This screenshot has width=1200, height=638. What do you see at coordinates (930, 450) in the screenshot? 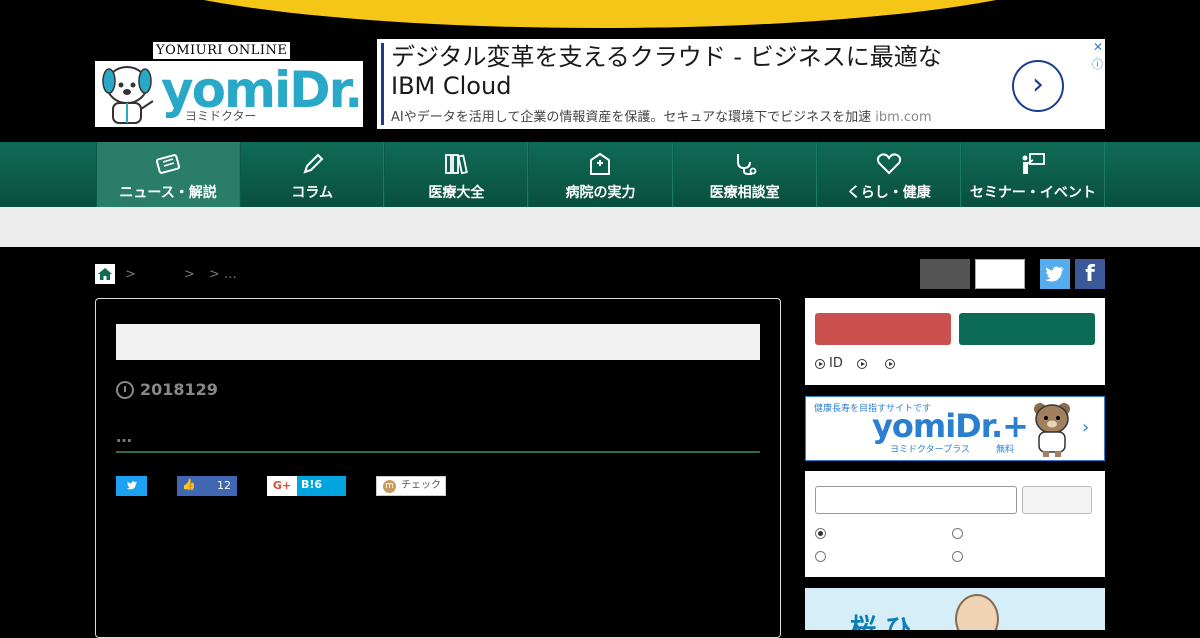
I see `banner-kana: ヨミドクタープラス` at bounding box center [930, 450].